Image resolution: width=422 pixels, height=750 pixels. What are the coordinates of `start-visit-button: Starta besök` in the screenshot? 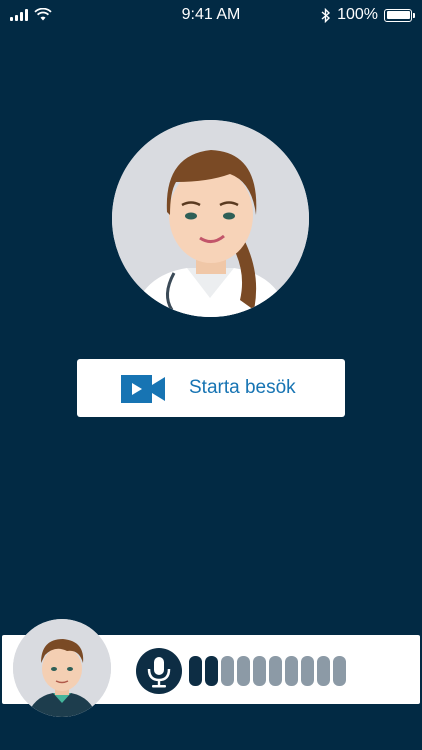 It's located at (211, 388).